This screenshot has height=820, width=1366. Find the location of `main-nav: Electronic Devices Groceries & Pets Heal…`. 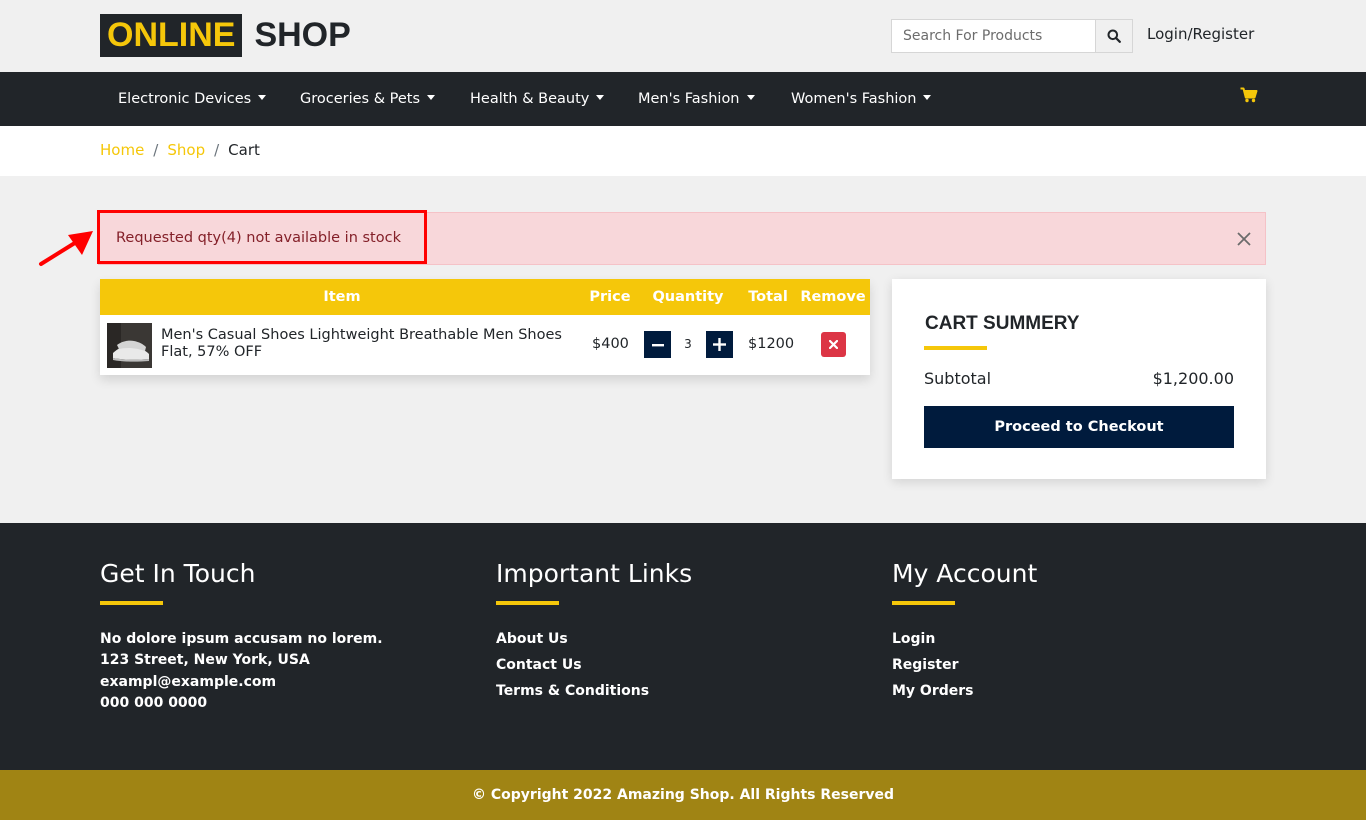

main-nav: Electronic Devices Groceries & Pets Heal… is located at coordinates (683, 99).